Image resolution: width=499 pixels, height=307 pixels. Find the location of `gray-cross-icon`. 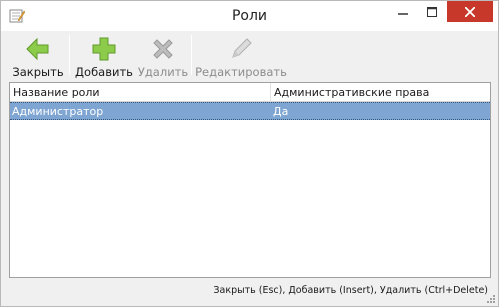

gray-cross-icon is located at coordinates (163, 49).